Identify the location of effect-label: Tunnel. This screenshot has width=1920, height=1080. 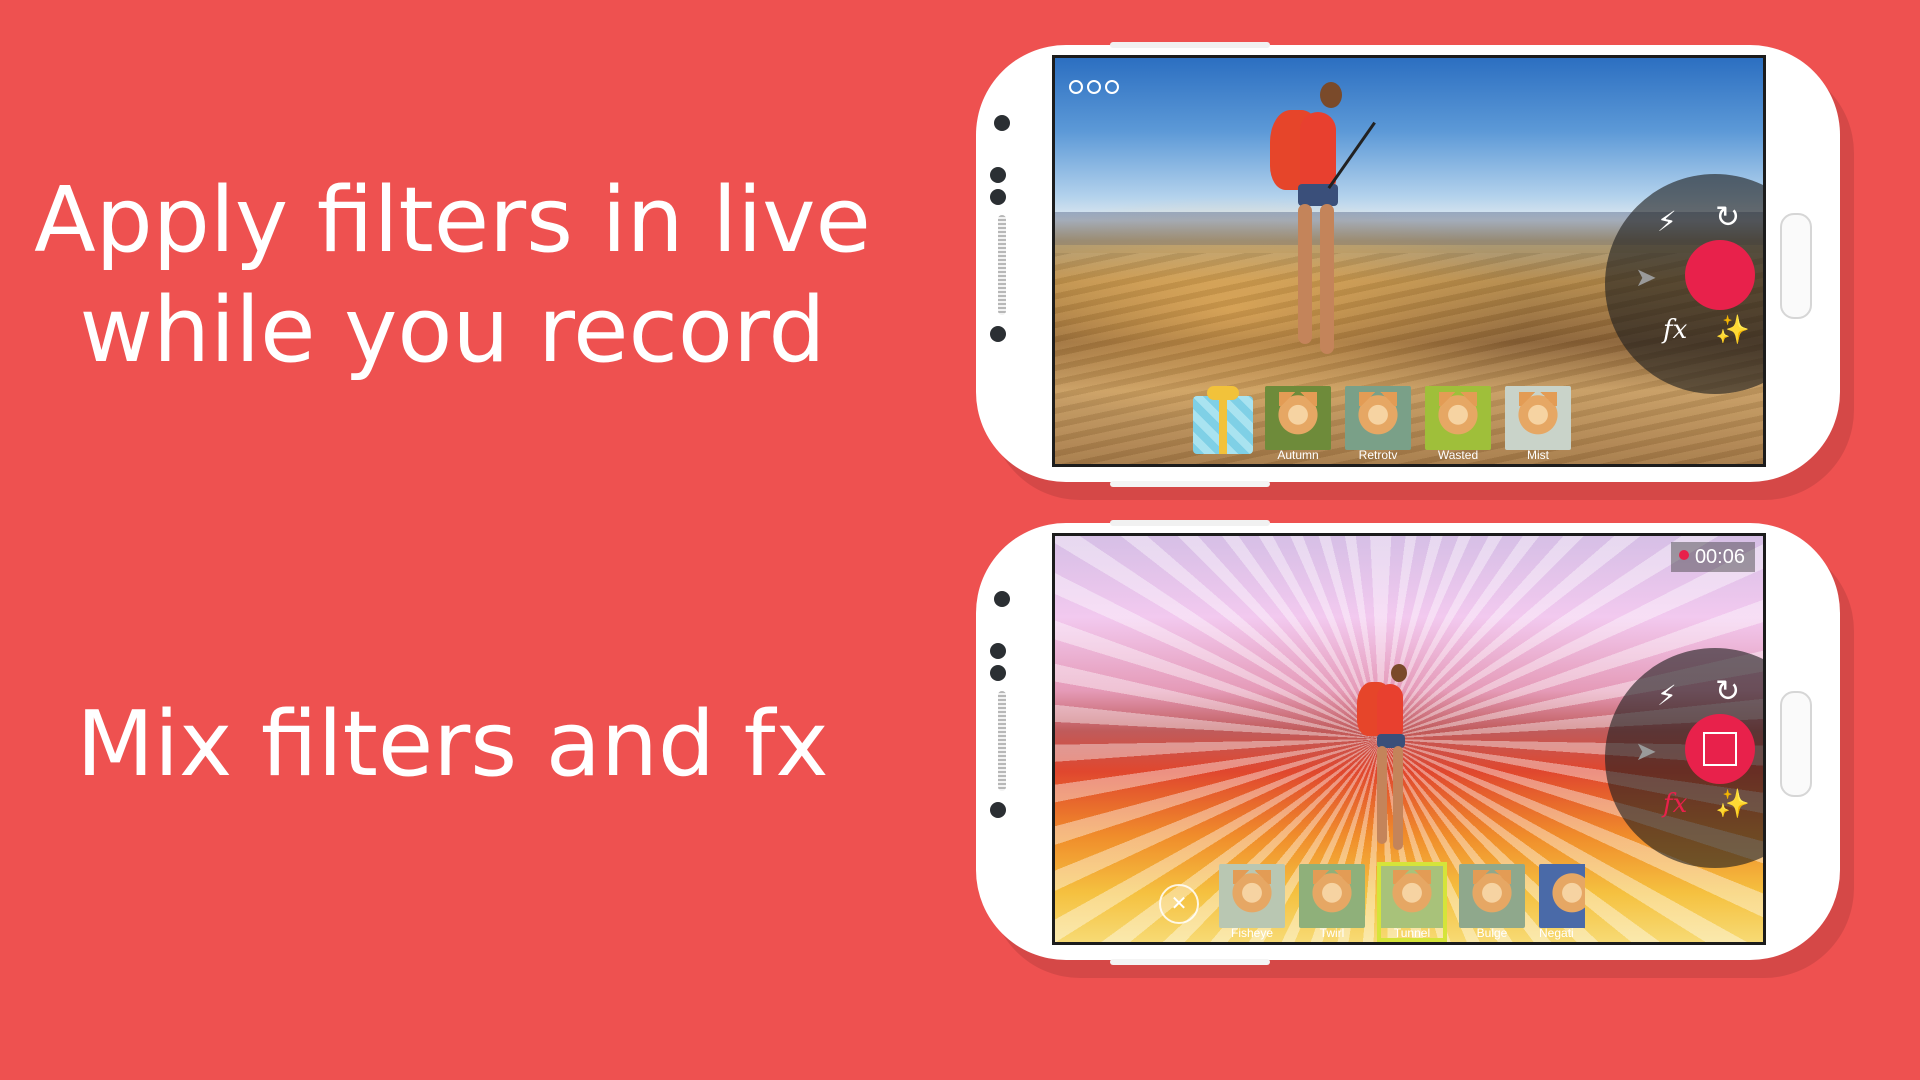
(1412, 933).